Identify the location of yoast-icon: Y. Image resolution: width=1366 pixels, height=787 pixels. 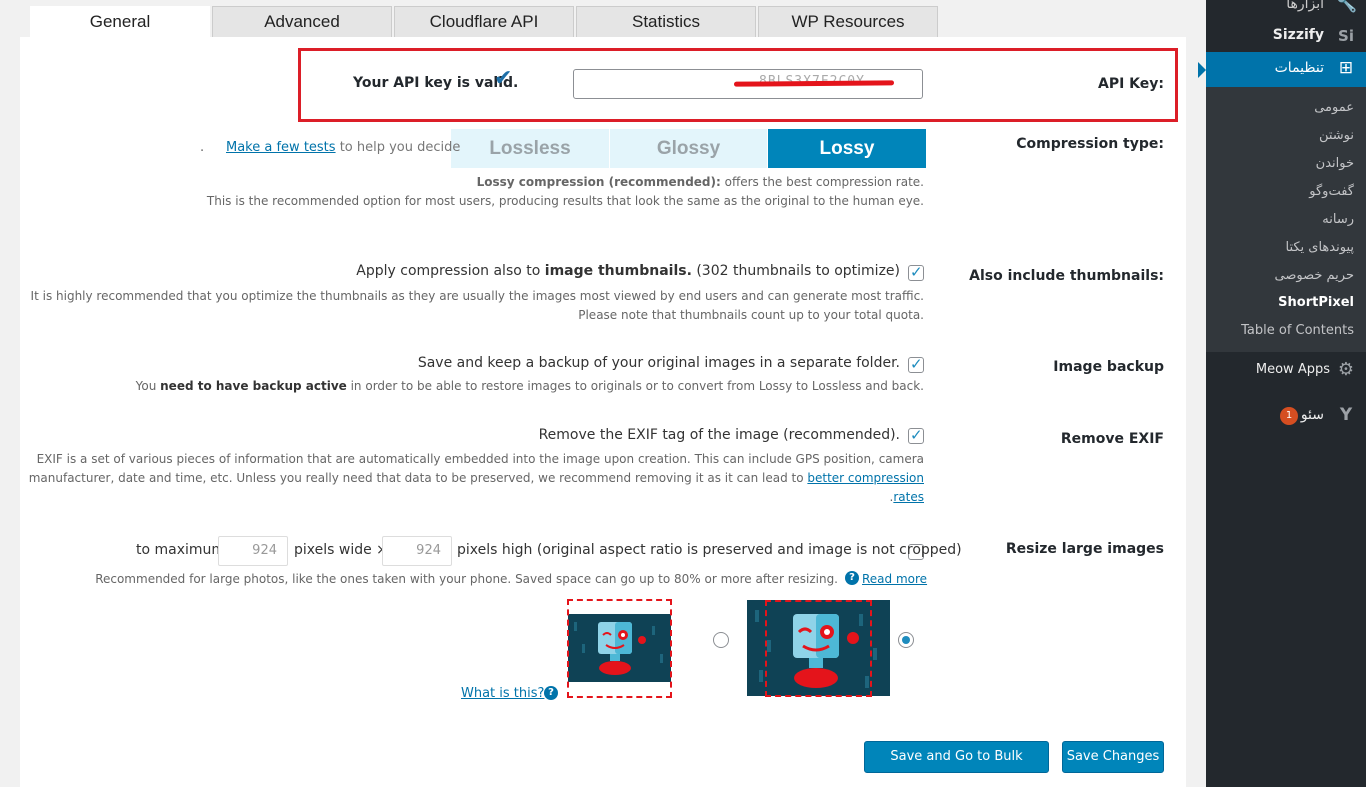
(1346, 415).